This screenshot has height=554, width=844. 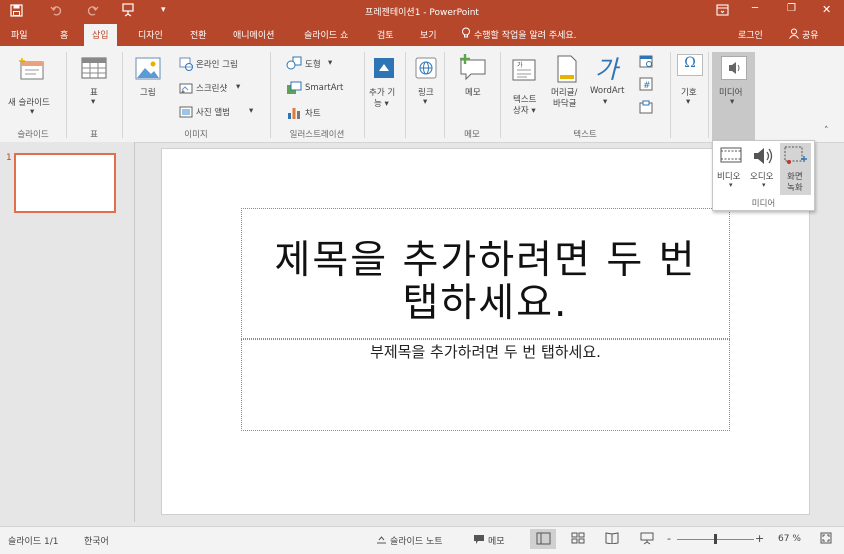 What do you see at coordinates (65, 183) in the screenshot?
I see `slide-thumbnail` at bounding box center [65, 183].